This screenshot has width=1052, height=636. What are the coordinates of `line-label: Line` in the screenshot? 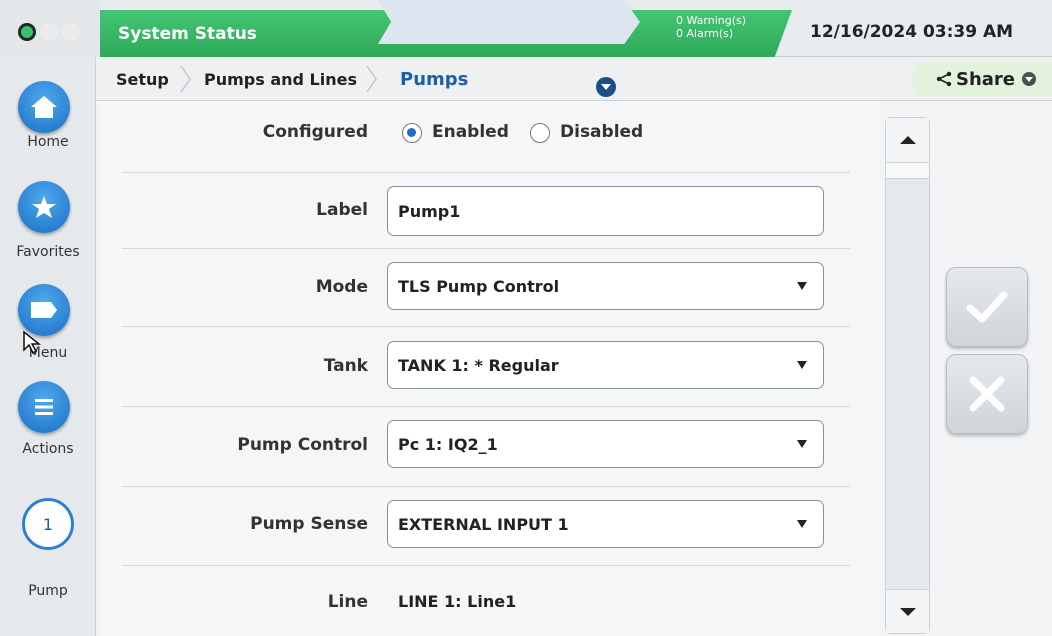 It's located at (347, 602).